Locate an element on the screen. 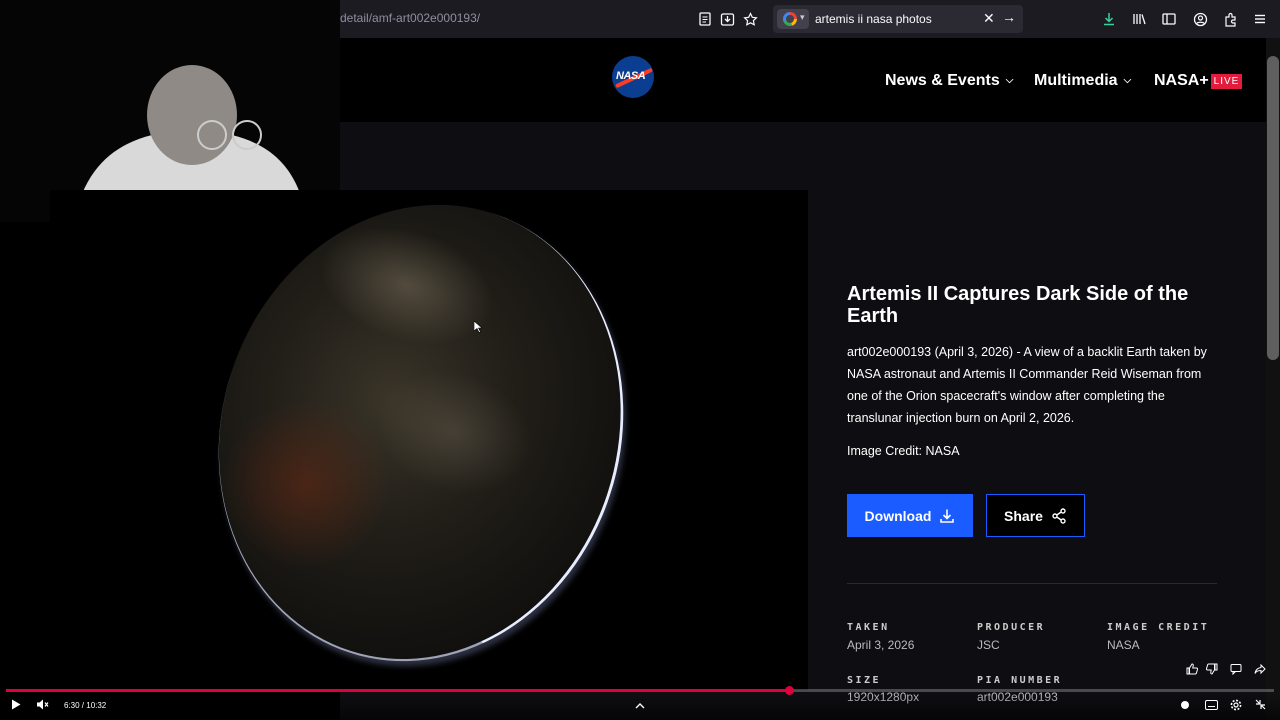  nav-label: Multimedia is located at coordinates (1076, 80).